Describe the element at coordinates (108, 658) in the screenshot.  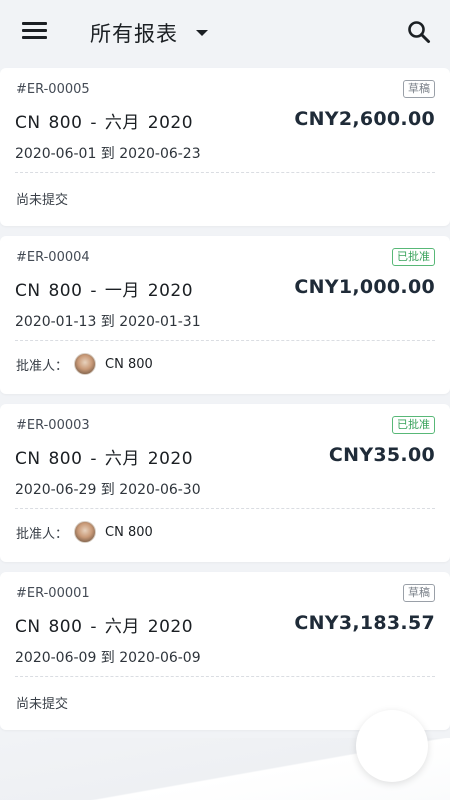
I see `report-date-range: 2020-06-09 到 2020-06-09` at that location.